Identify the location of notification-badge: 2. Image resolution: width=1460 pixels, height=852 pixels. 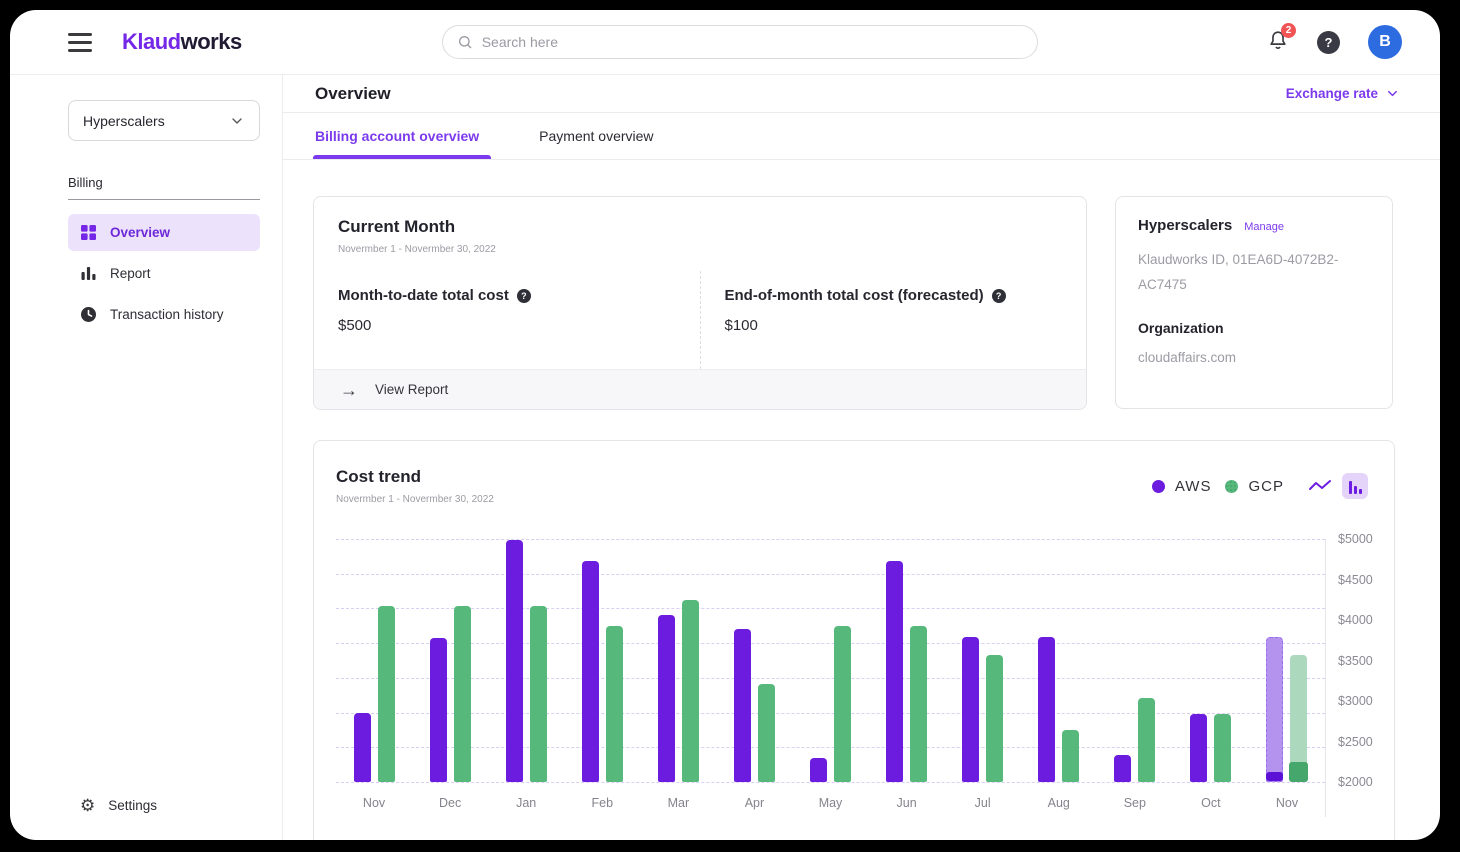
(1288, 30).